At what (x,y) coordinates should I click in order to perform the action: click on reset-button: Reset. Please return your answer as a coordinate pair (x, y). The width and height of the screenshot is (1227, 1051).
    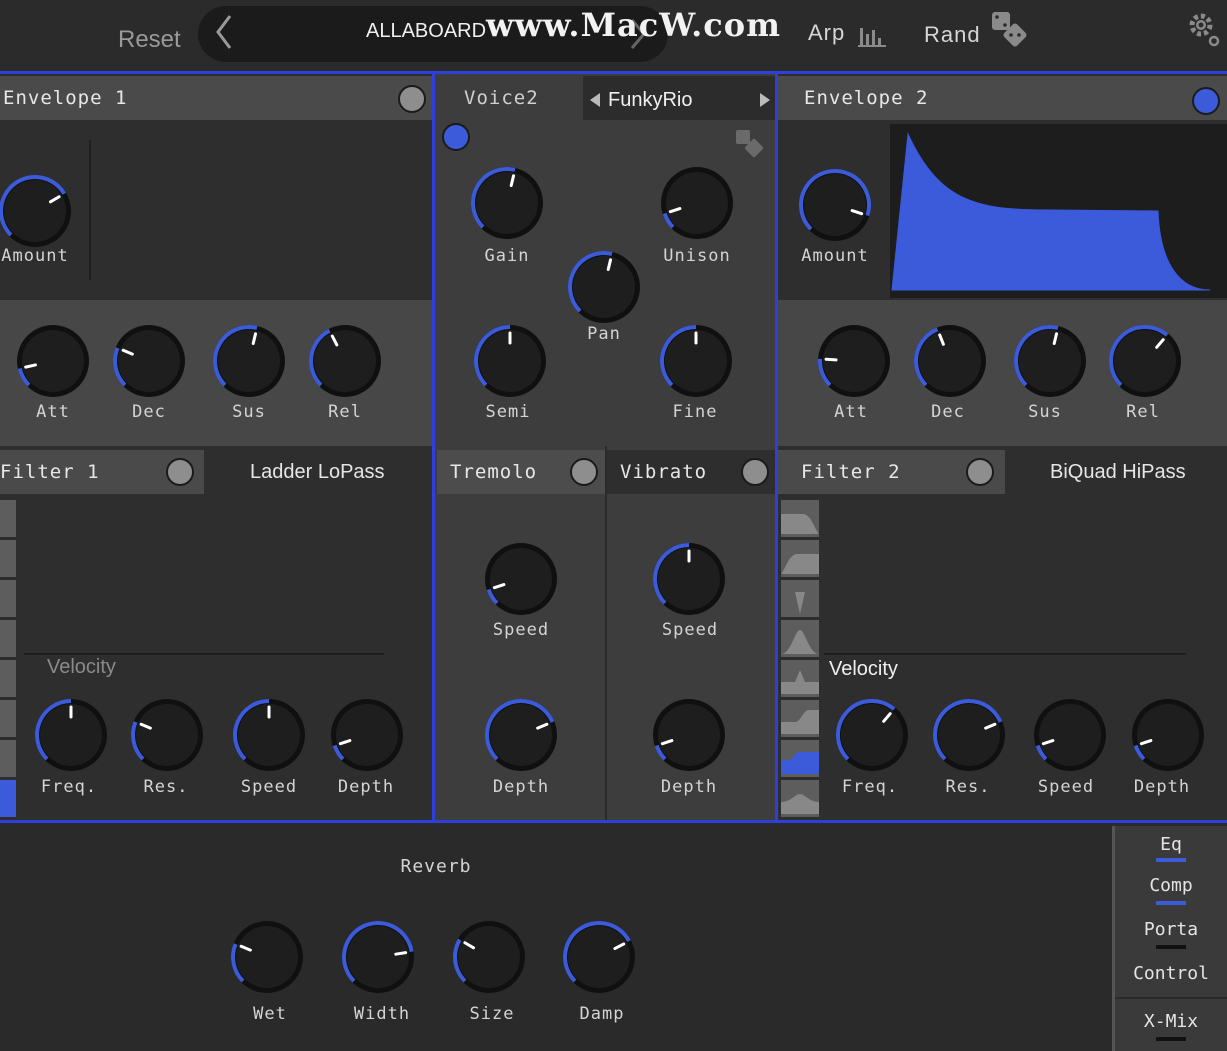
    Looking at the image, I should click on (149, 40).